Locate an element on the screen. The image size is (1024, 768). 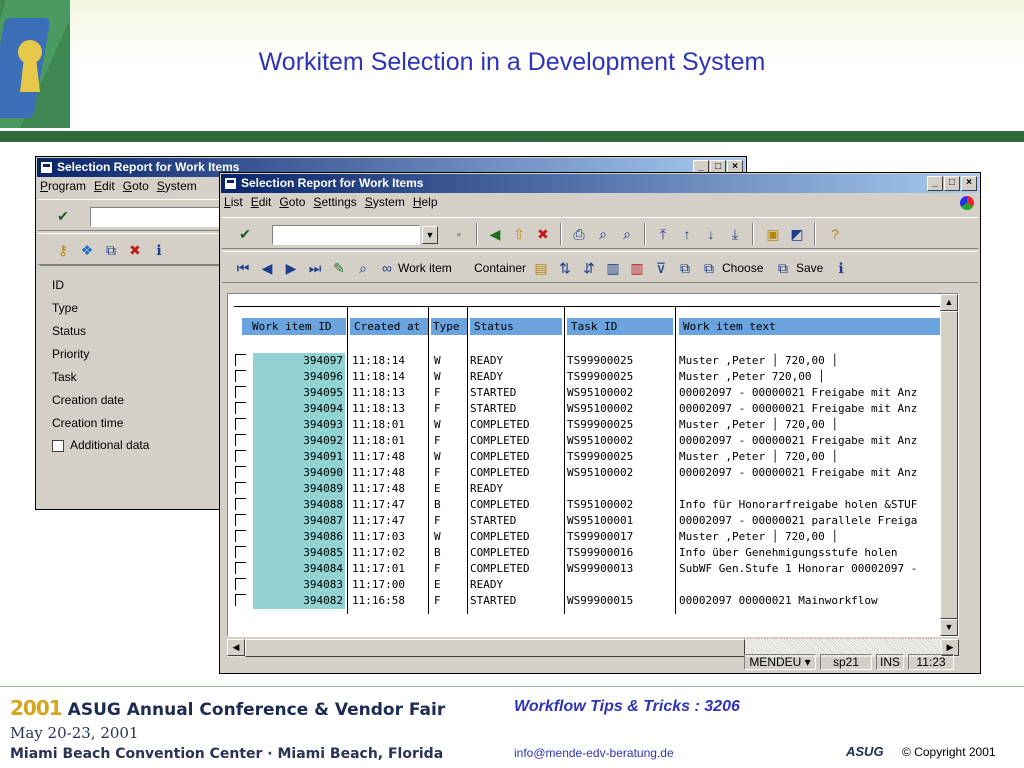
scroll-up-button: ▲ is located at coordinates (949, 302).